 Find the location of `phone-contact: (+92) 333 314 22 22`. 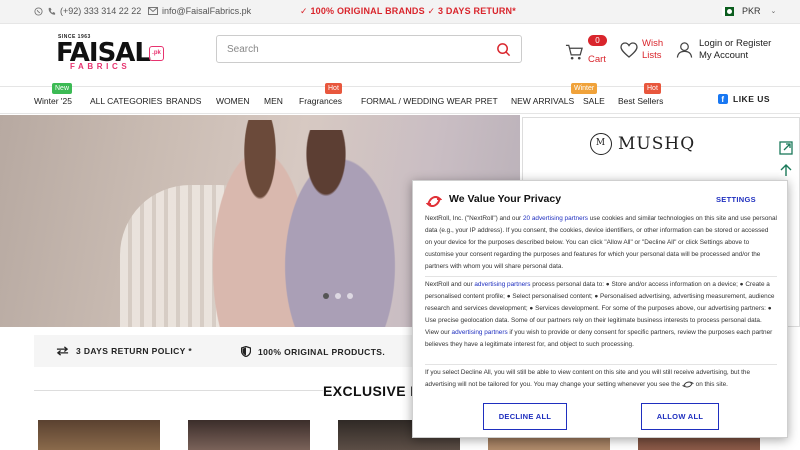

phone-contact: (+92) 333 314 22 22 is located at coordinates (87, 11).